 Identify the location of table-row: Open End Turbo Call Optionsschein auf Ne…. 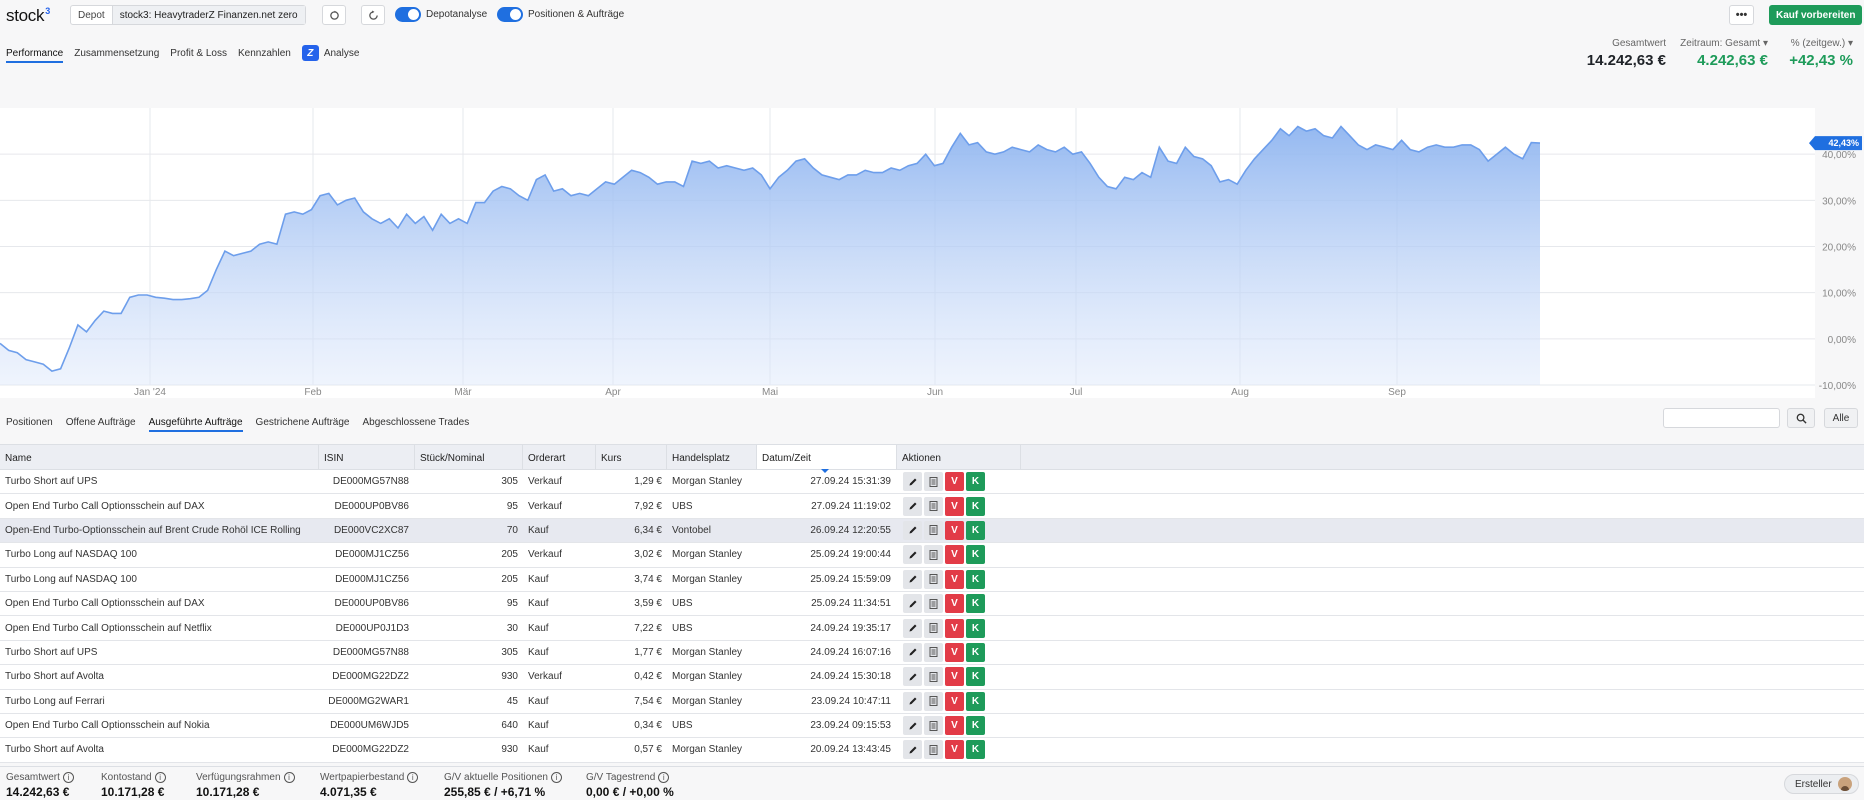
(932, 628).